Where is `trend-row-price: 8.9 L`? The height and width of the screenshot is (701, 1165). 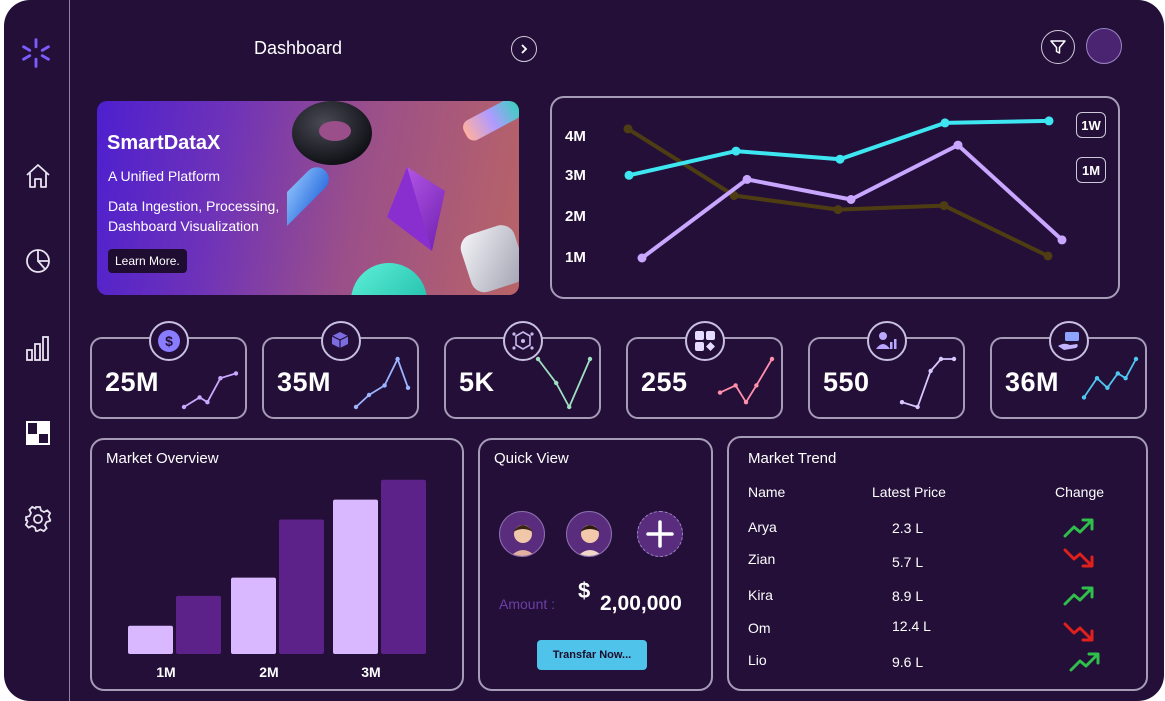
trend-row-price: 8.9 L is located at coordinates (908, 596).